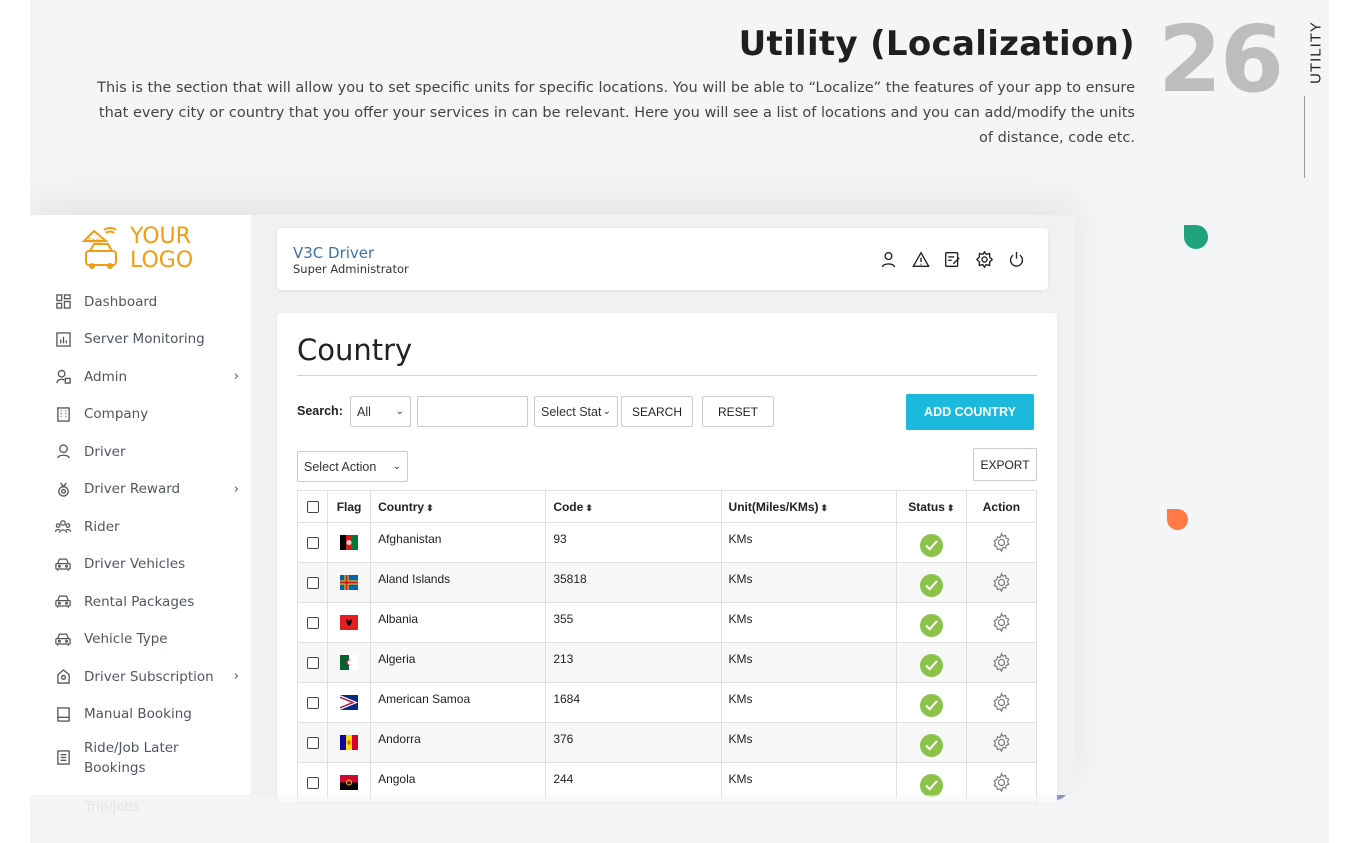  I want to click on sidebar-item-label: Server Monitoring, so click(144, 339).